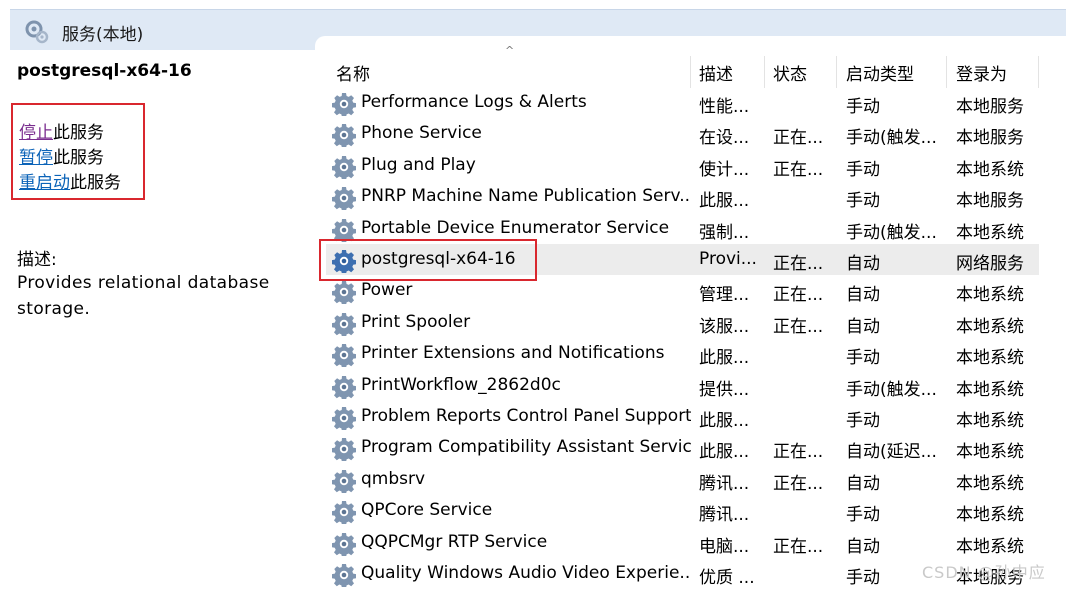  Describe the element at coordinates (61, 130) in the screenshot. I see `action-stop: 停止此服务` at that location.